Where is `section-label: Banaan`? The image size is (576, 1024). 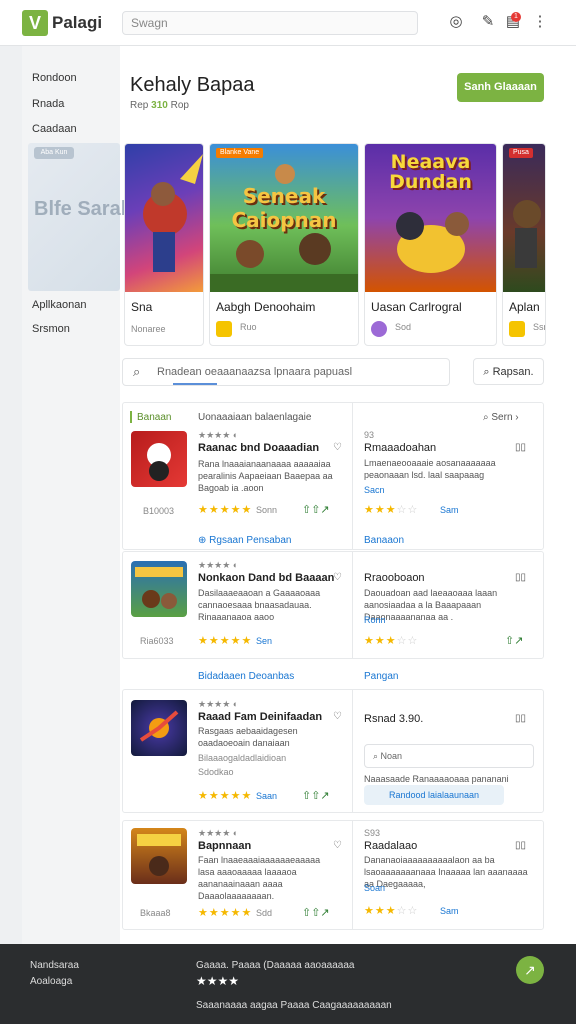 section-label: Banaan is located at coordinates (154, 417).